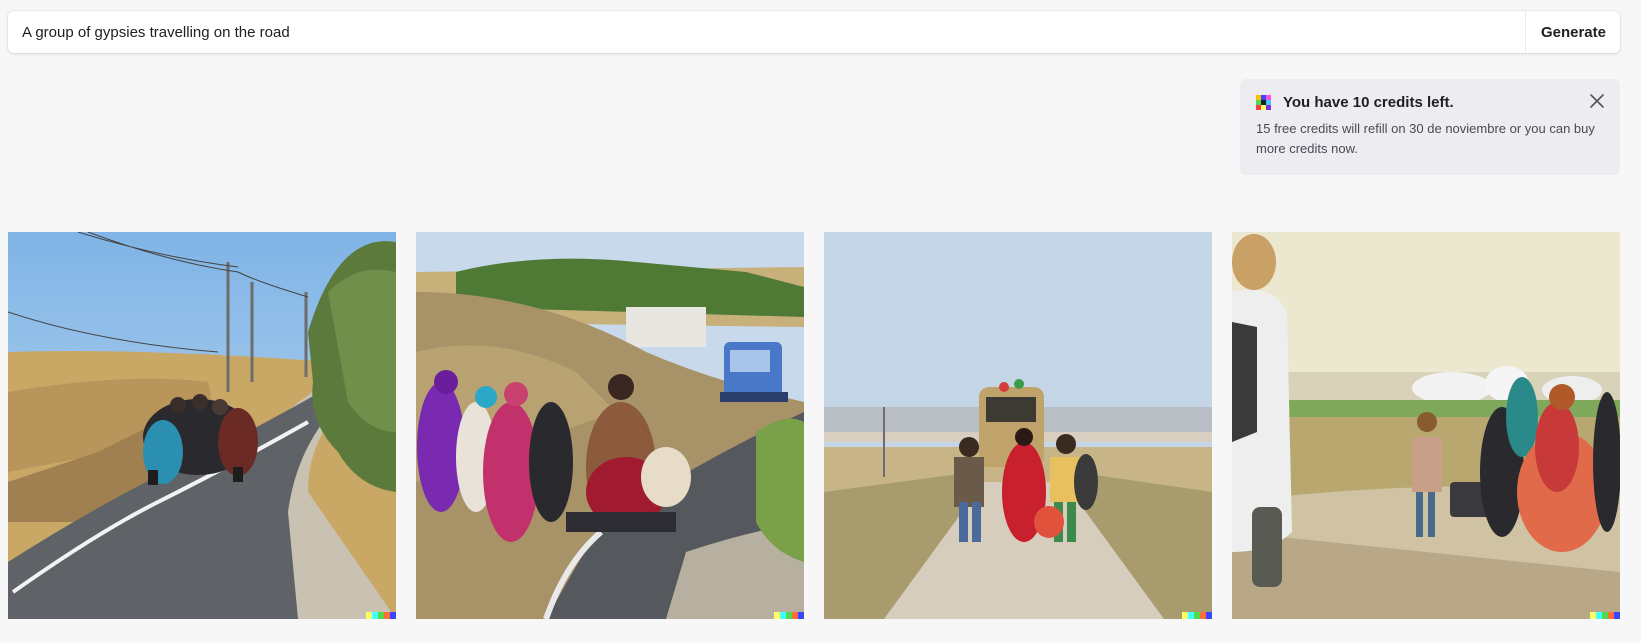  Describe the element at coordinates (1572, 32) in the screenshot. I see `generate-button: Generate` at that location.